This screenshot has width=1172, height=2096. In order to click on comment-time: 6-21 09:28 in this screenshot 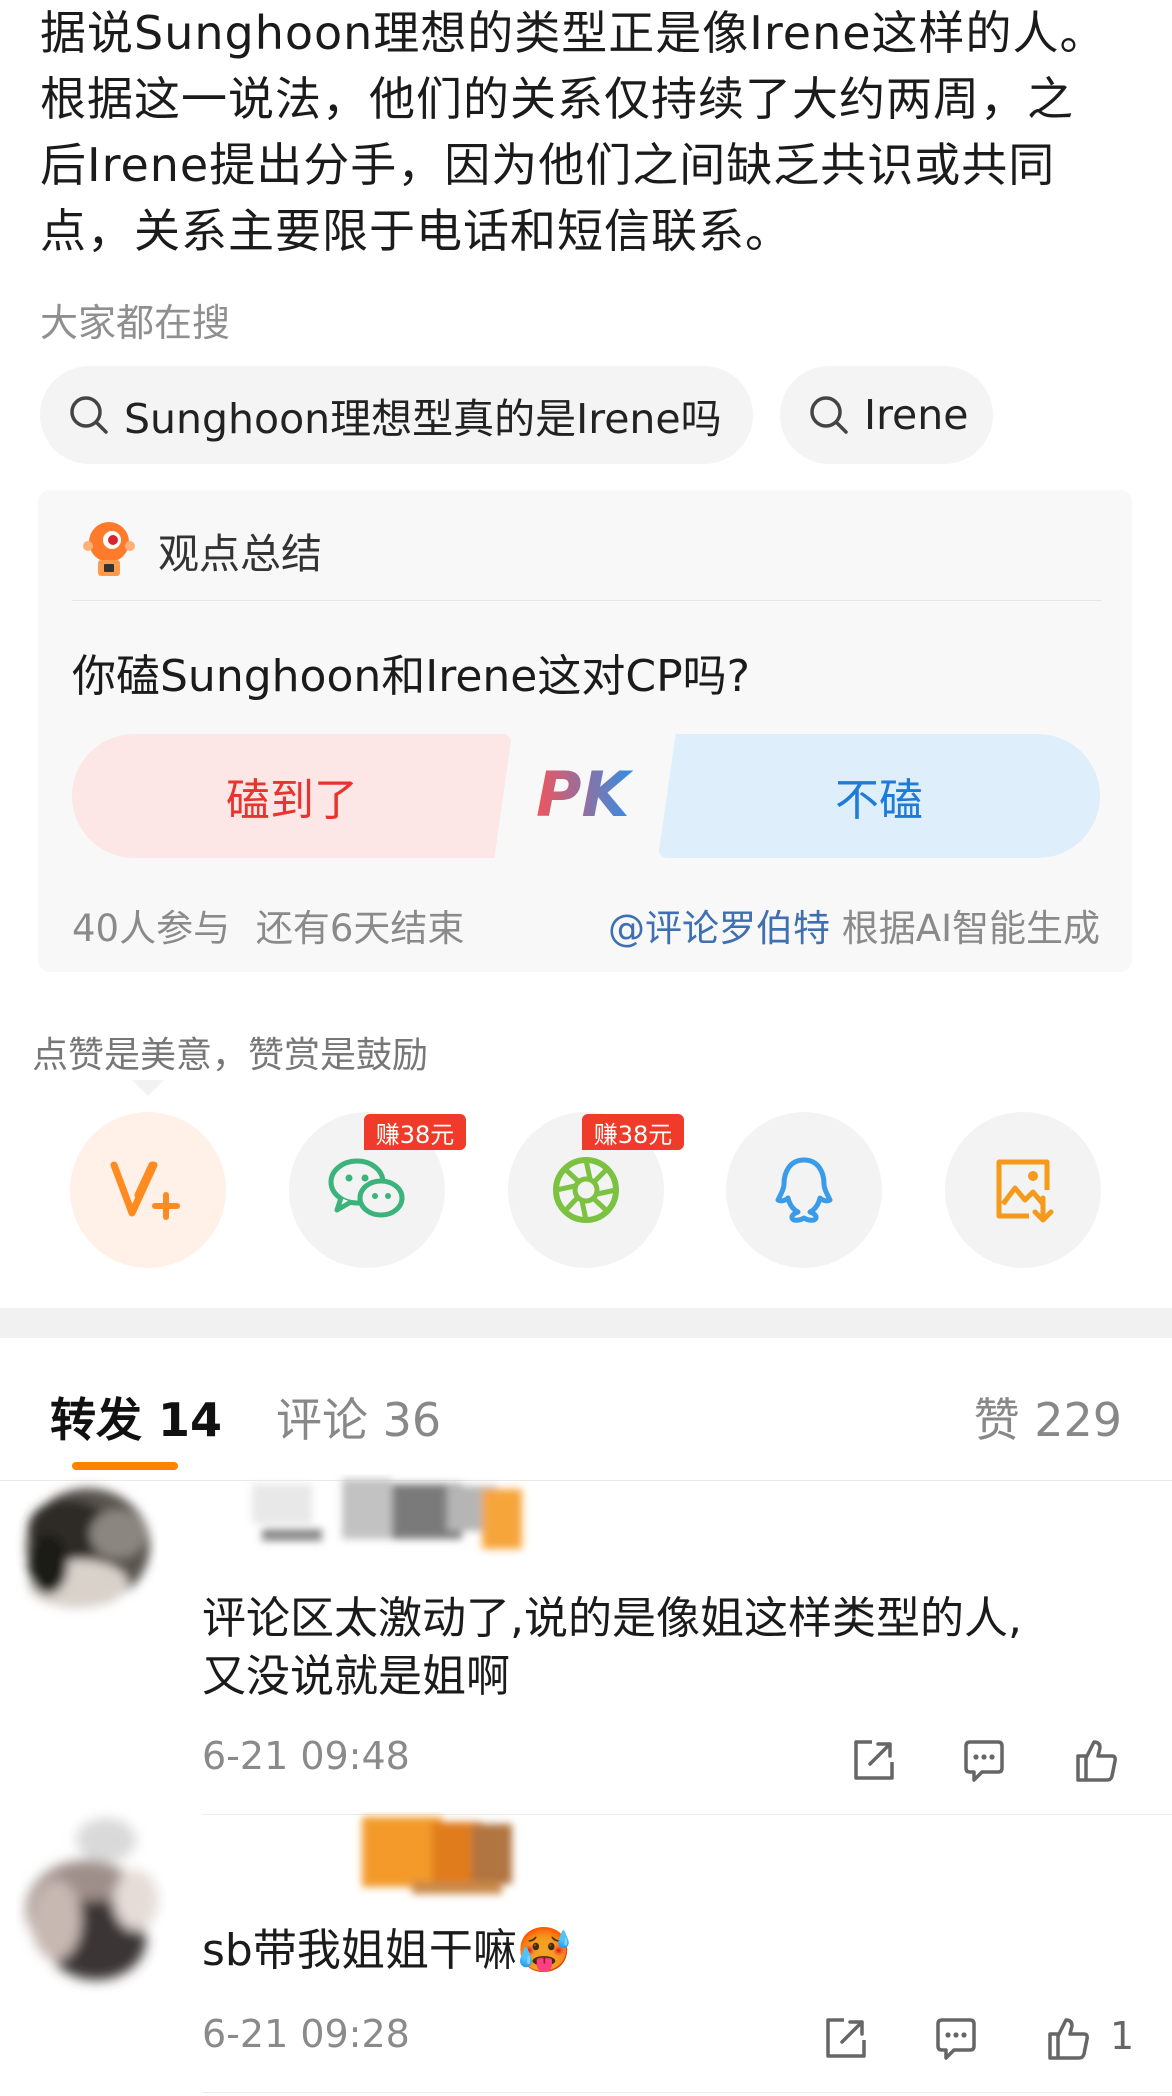, I will do `click(306, 2034)`.